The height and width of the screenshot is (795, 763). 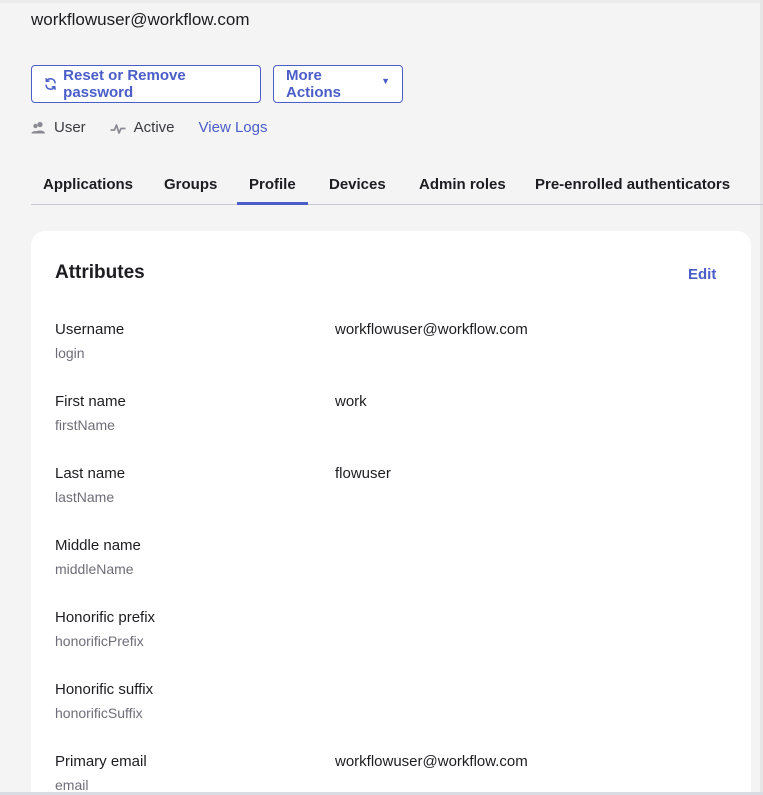 I want to click on tab-pre-enrolled-authenticators: Pre-enrolled authenticators, so click(x=632, y=184).